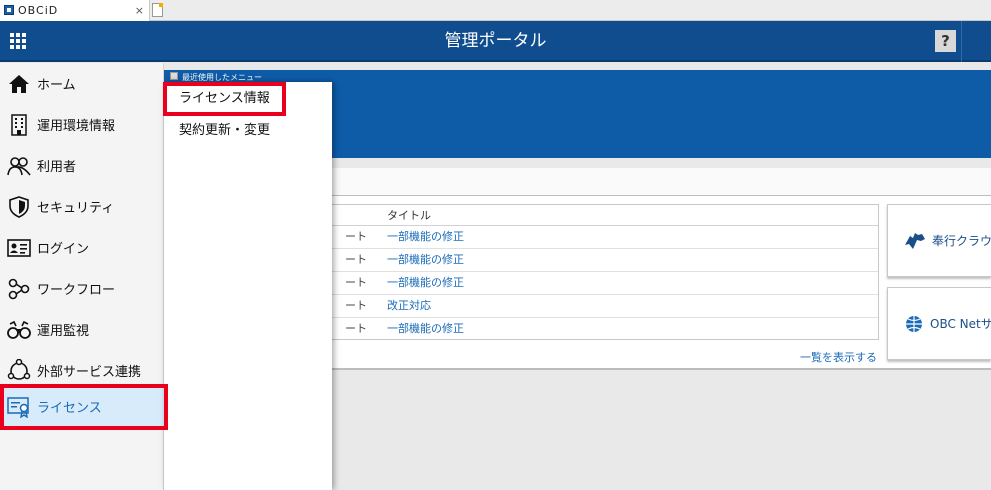  Describe the element at coordinates (82, 165) in the screenshot. I see `sidebar-item-users: 利用者` at that location.